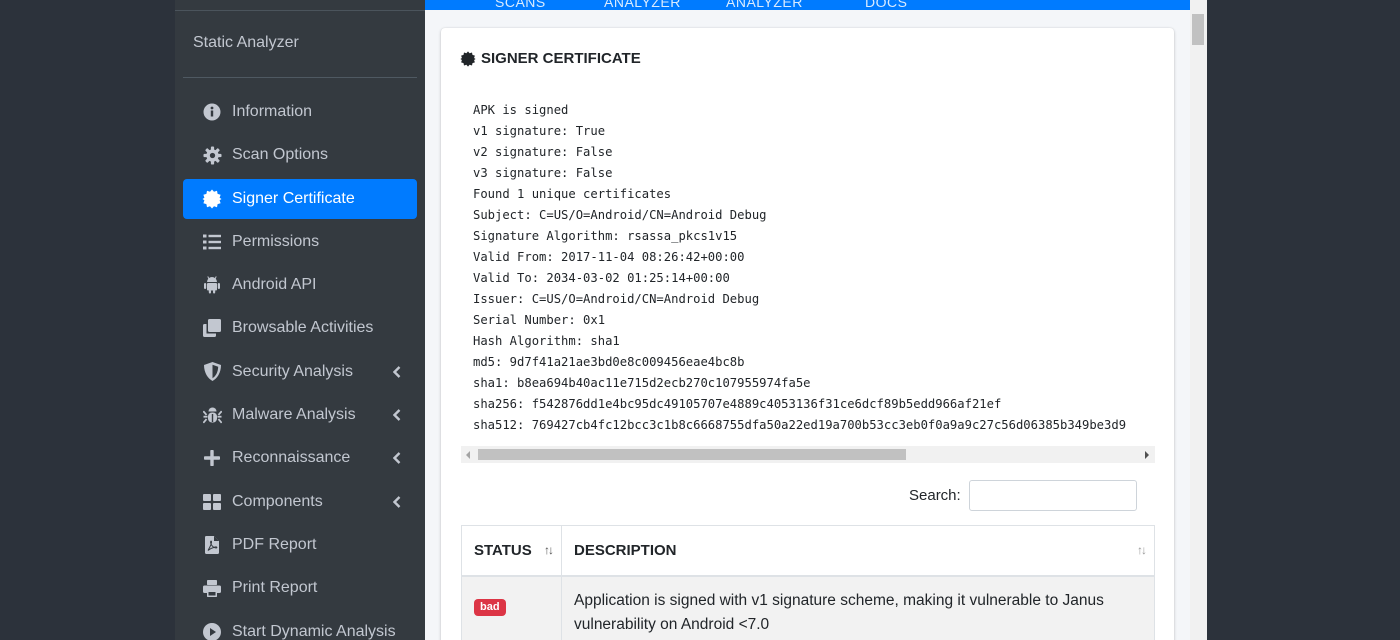  What do you see at coordinates (272, 111) in the screenshot?
I see `sidebar-item-label: Information` at bounding box center [272, 111].